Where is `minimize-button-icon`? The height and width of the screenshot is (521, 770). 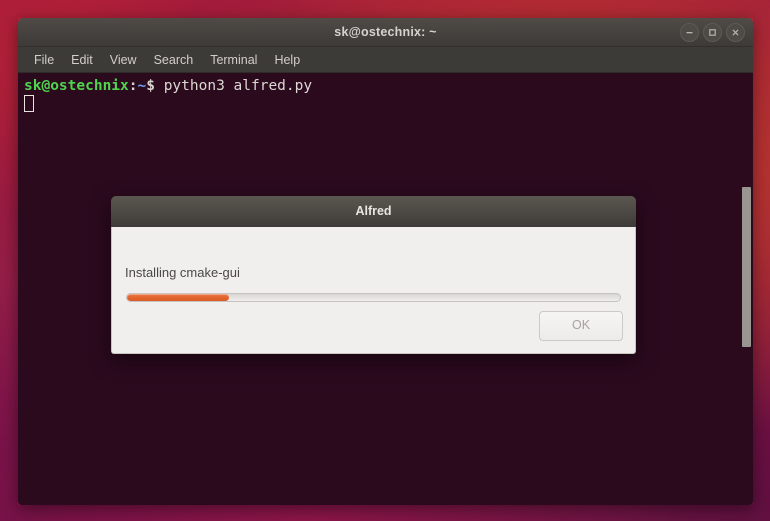 minimize-button-icon is located at coordinates (689, 32).